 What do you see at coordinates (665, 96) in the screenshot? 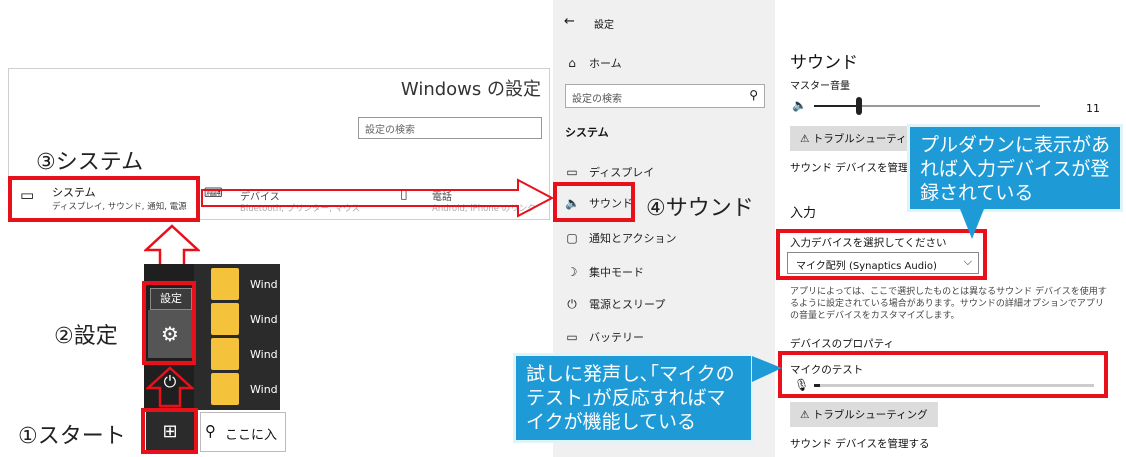
I see `nav-search-box: 設定の検索 ⚲` at bounding box center [665, 96].